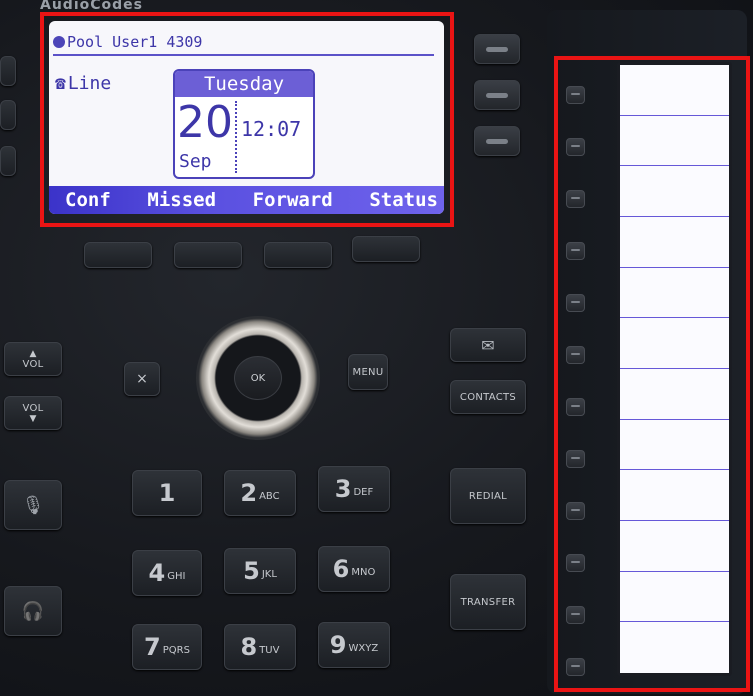  What do you see at coordinates (91, 5) in the screenshot?
I see `brand-logo: AudioCodes` at bounding box center [91, 5].